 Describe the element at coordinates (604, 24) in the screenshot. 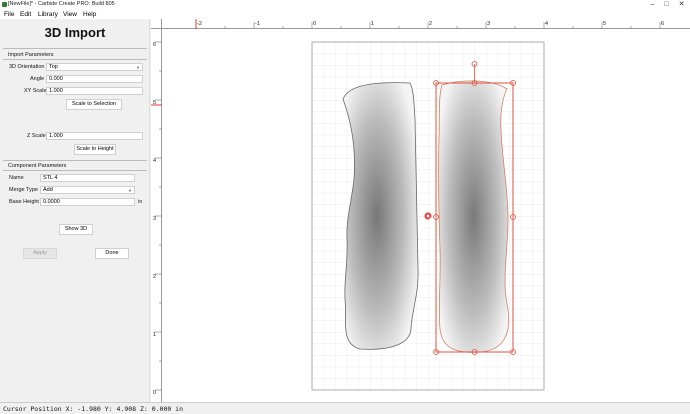

I see `ruler-label-x: 5` at that location.